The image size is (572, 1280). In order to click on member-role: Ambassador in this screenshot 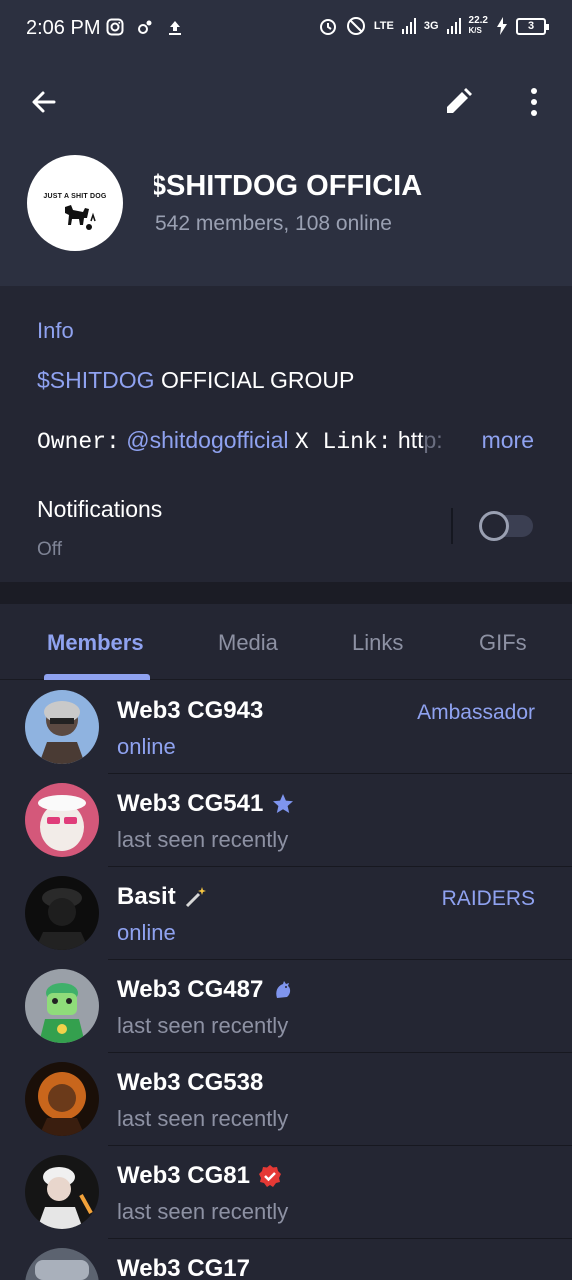, I will do `click(476, 712)`.